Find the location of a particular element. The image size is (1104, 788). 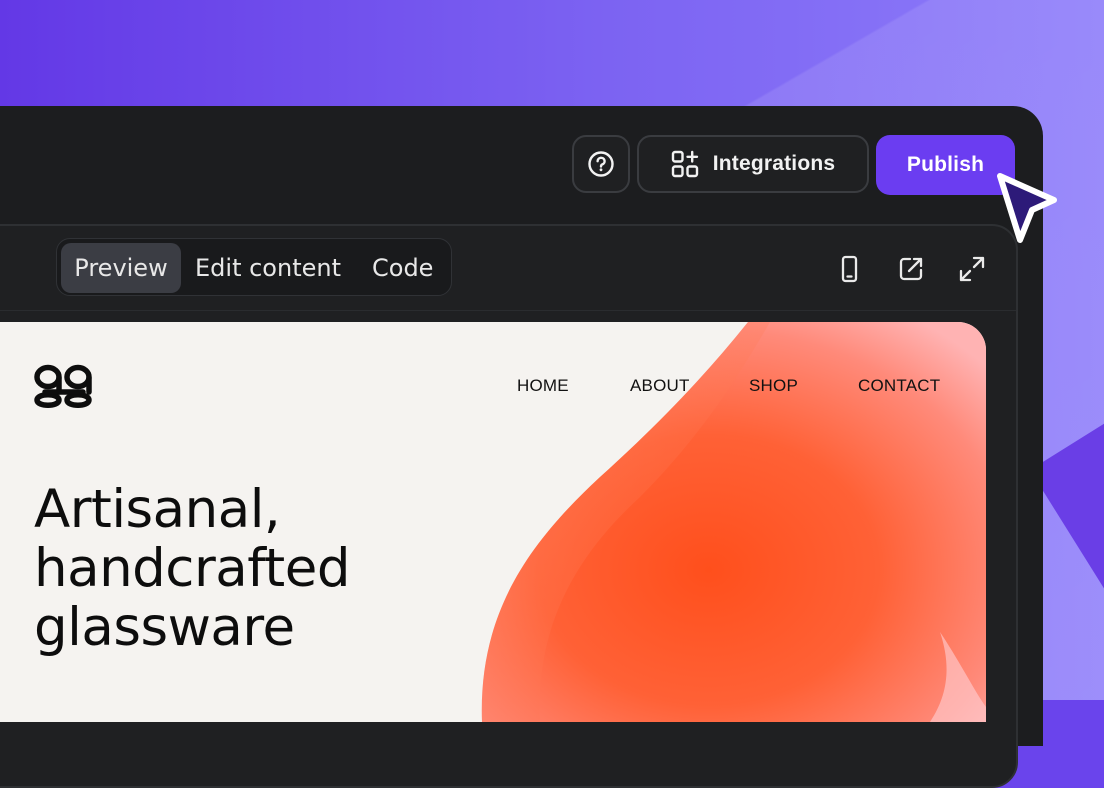

nav-shop: SHOP is located at coordinates (773, 386).